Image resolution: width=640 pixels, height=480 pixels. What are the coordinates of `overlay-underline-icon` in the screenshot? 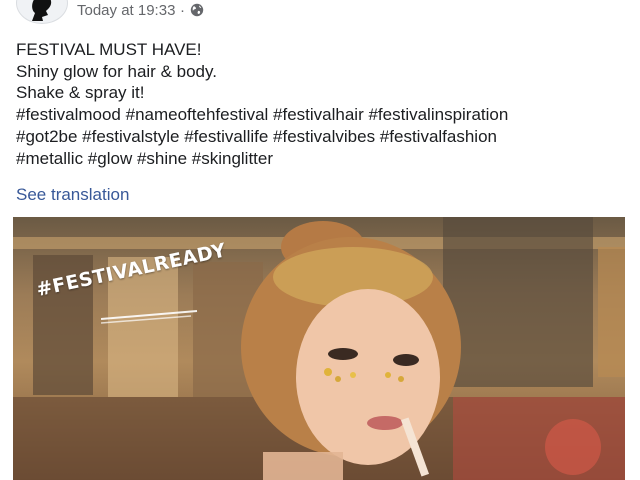 It's located at (149, 317).